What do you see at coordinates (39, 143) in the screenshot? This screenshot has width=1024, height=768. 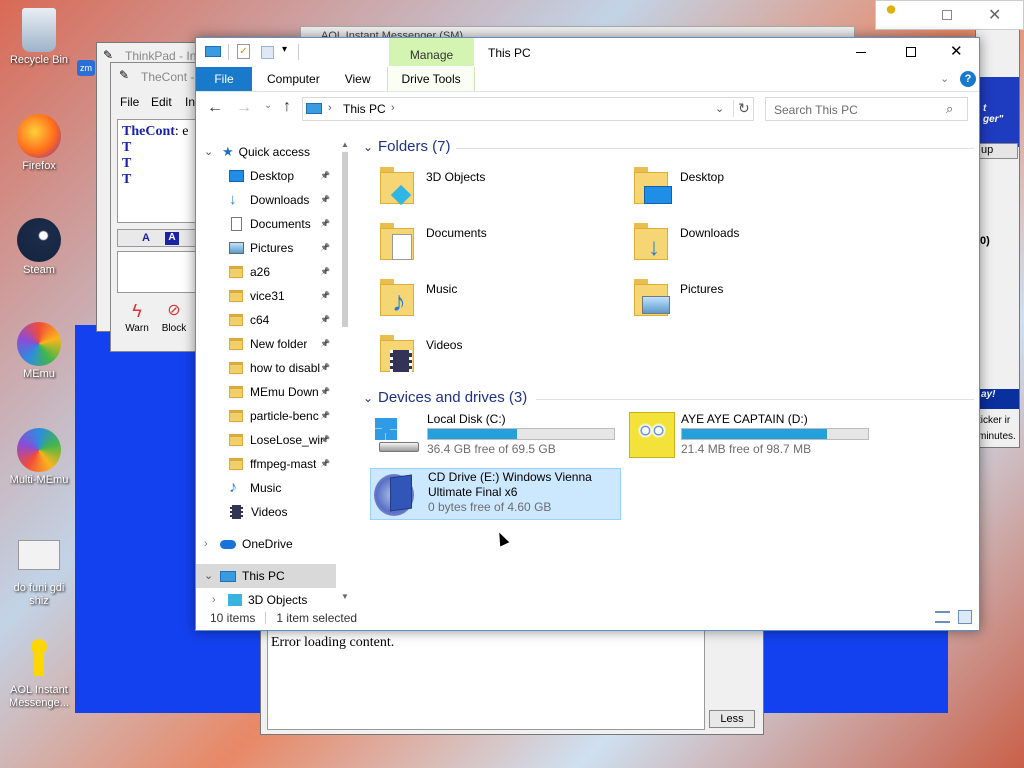 I see `desktop-icon-firefox: Firefox` at bounding box center [39, 143].